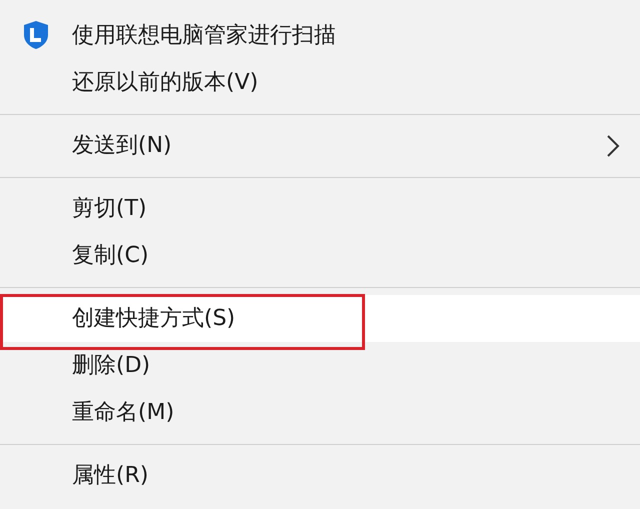  What do you see at coordinates (36, 35) in the screenshot?
I see `shield-icon` at bounding box center [36, 35].